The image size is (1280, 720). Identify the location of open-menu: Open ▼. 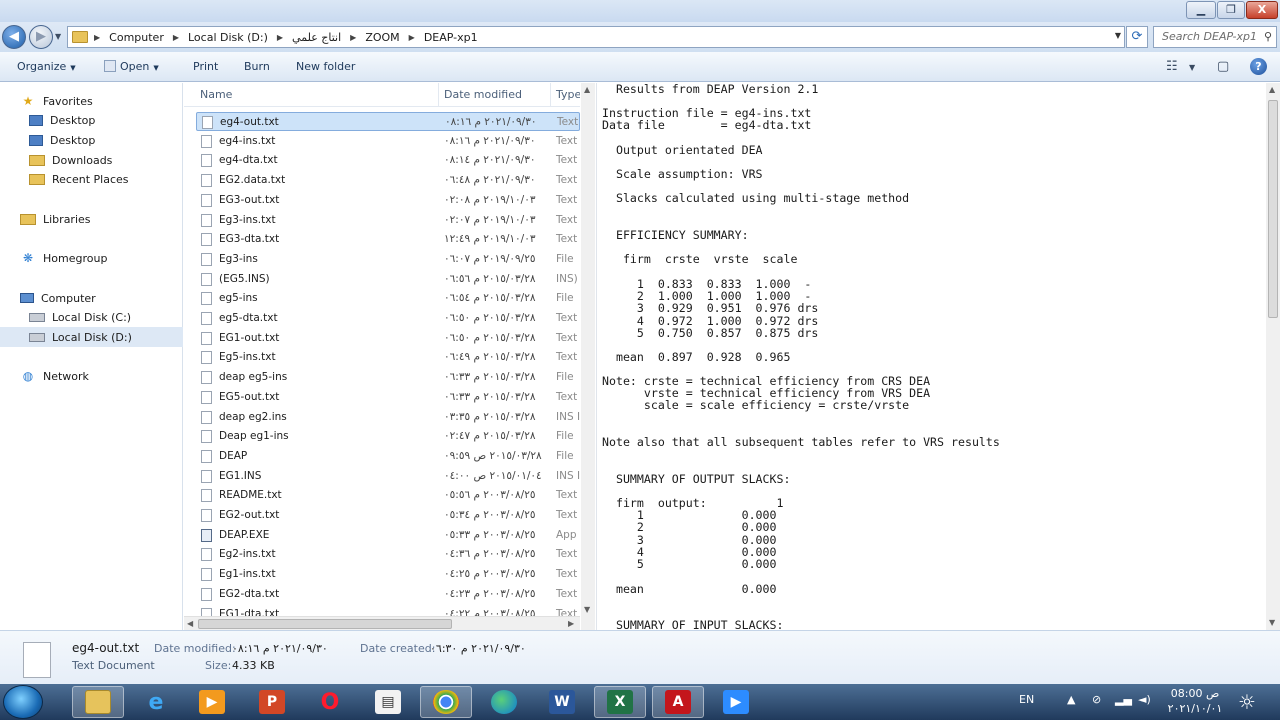
(131, 66).